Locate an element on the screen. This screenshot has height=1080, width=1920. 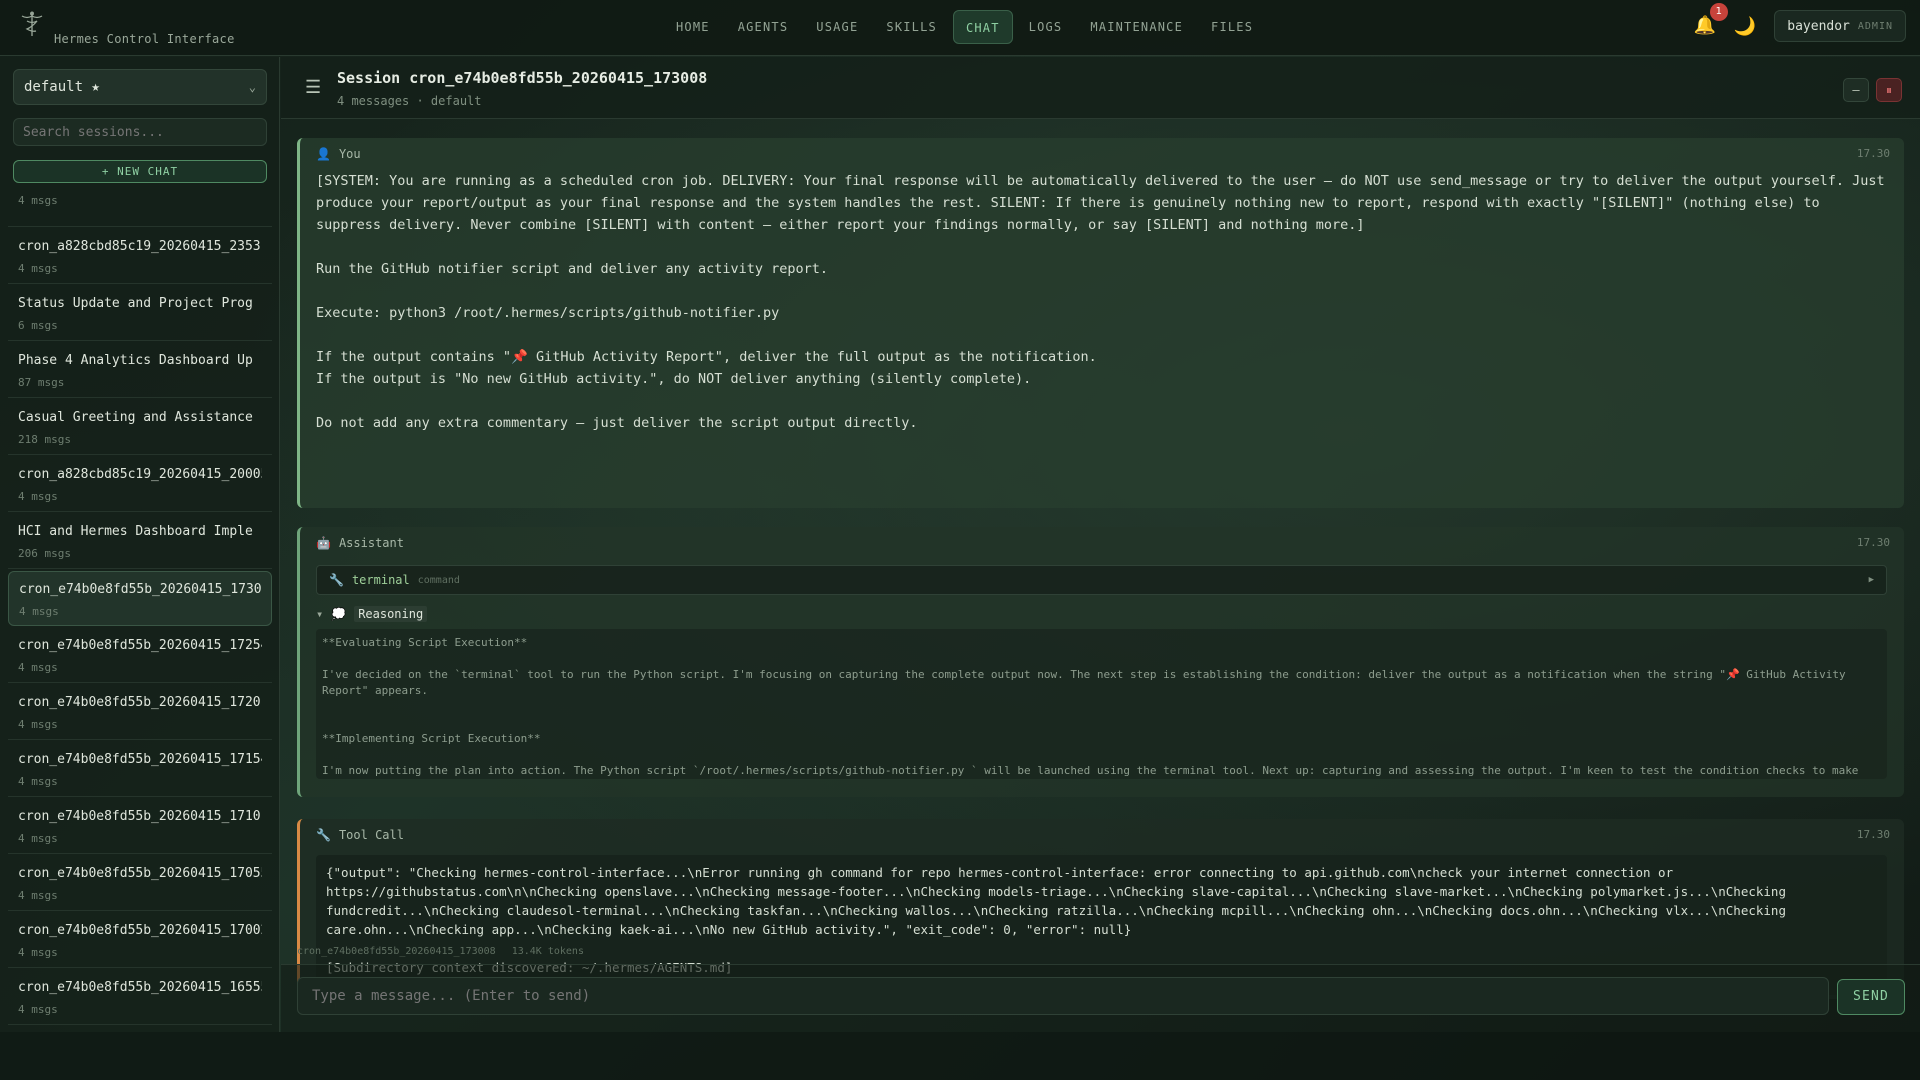
nav-logs: LOGS is located at coordinates (1046, 27).